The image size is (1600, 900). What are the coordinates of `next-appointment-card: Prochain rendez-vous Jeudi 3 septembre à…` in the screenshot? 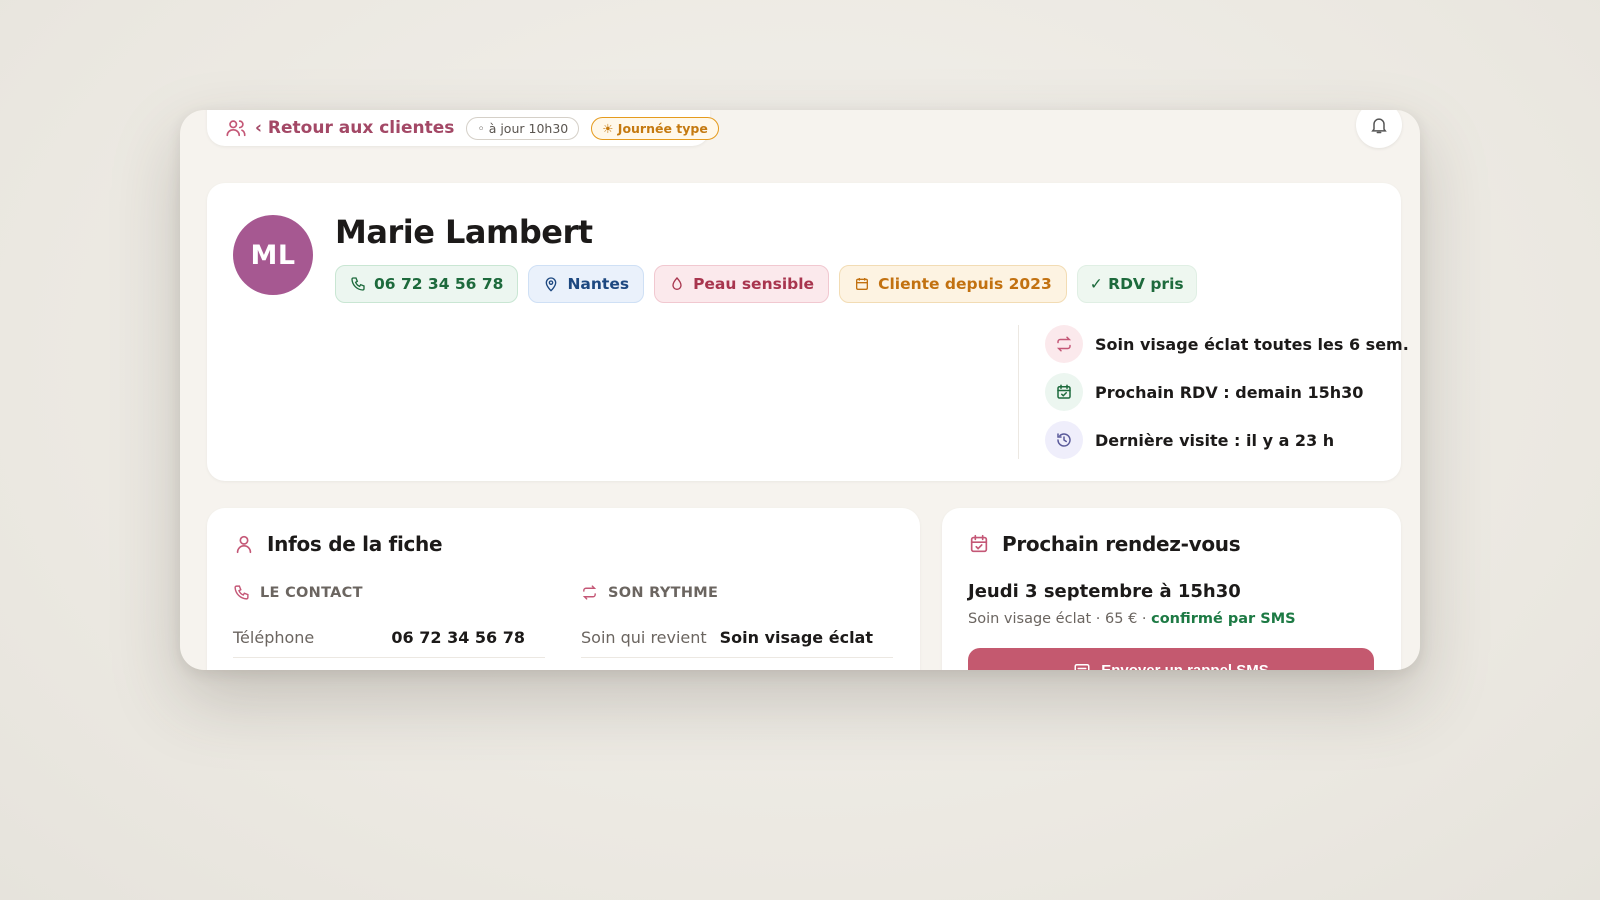 It's located at (1171, 589).